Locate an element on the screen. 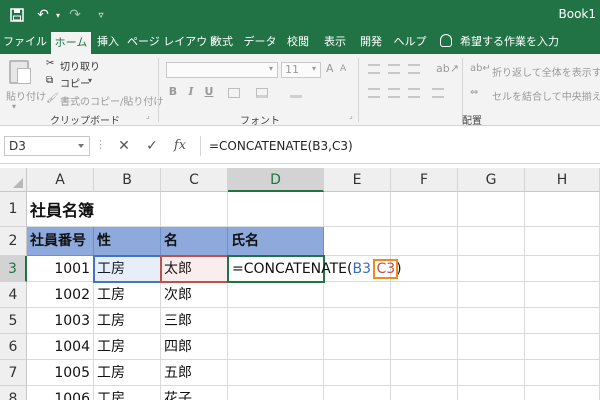 The height and width of the screenshot is (400, 600). align-left-icon is located at coordinates (374, 93).